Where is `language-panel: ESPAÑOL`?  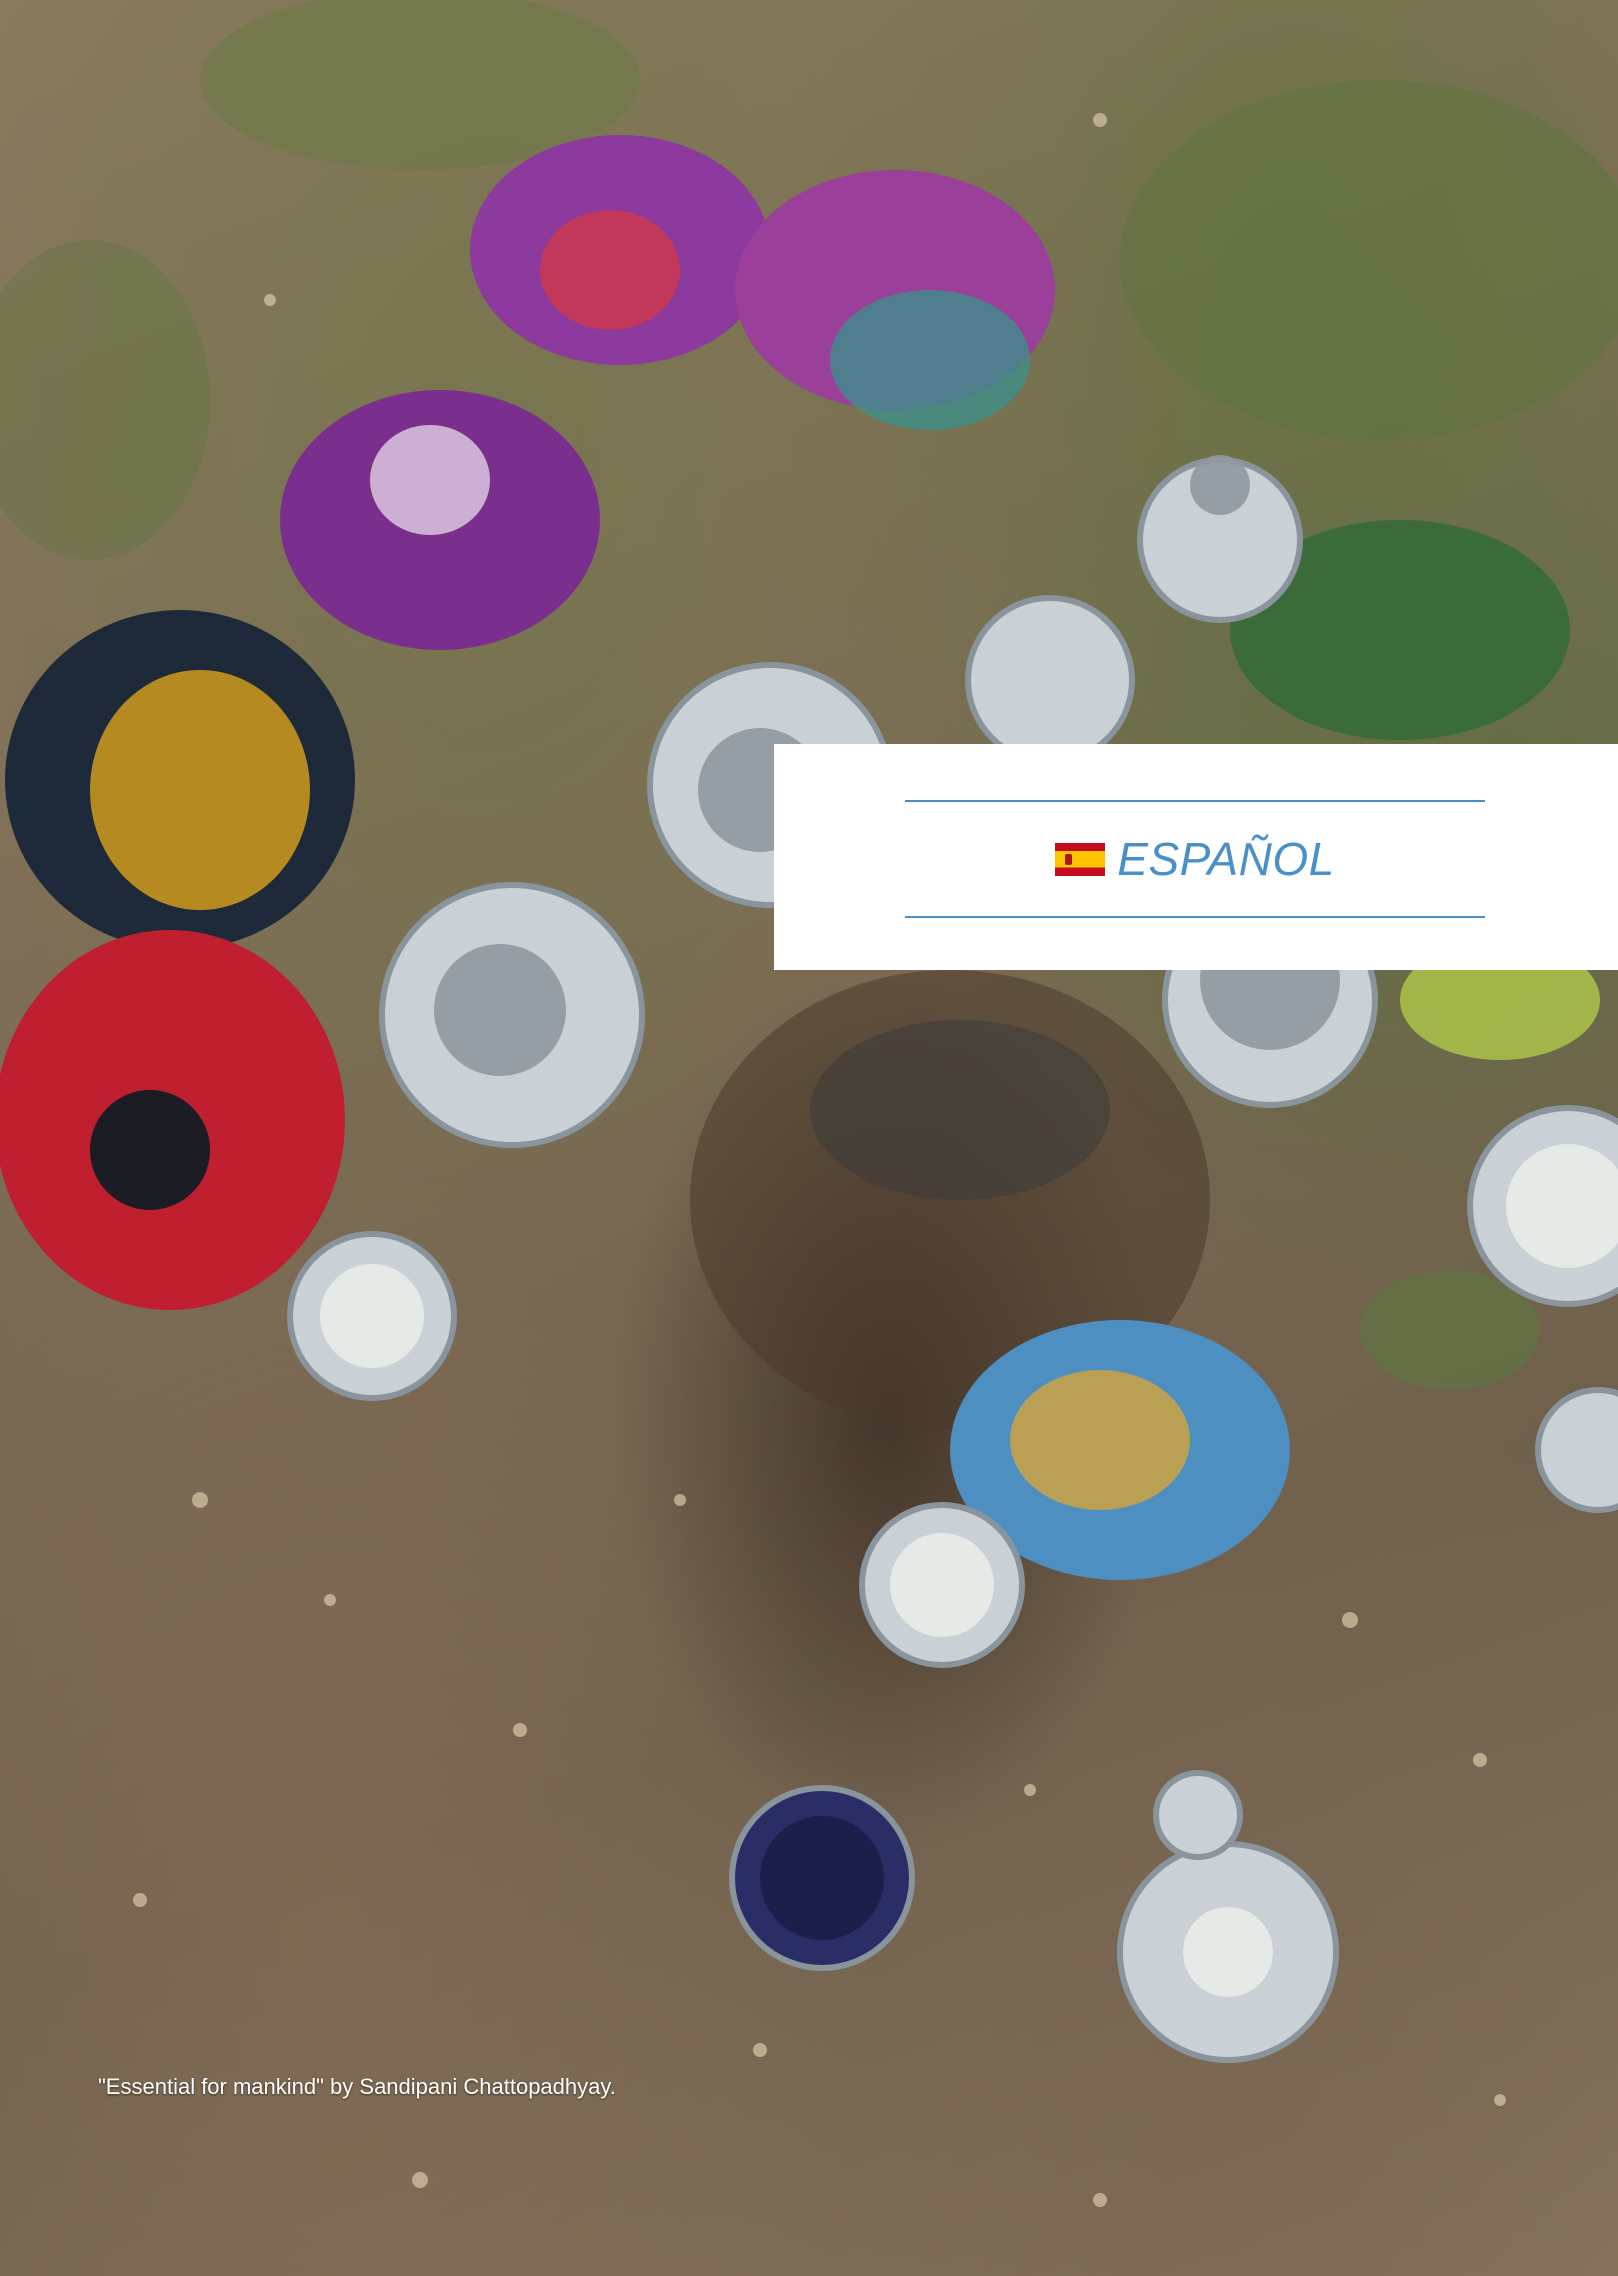 language-panel: ESPAÑOL is located at coordinates (1196, 857).